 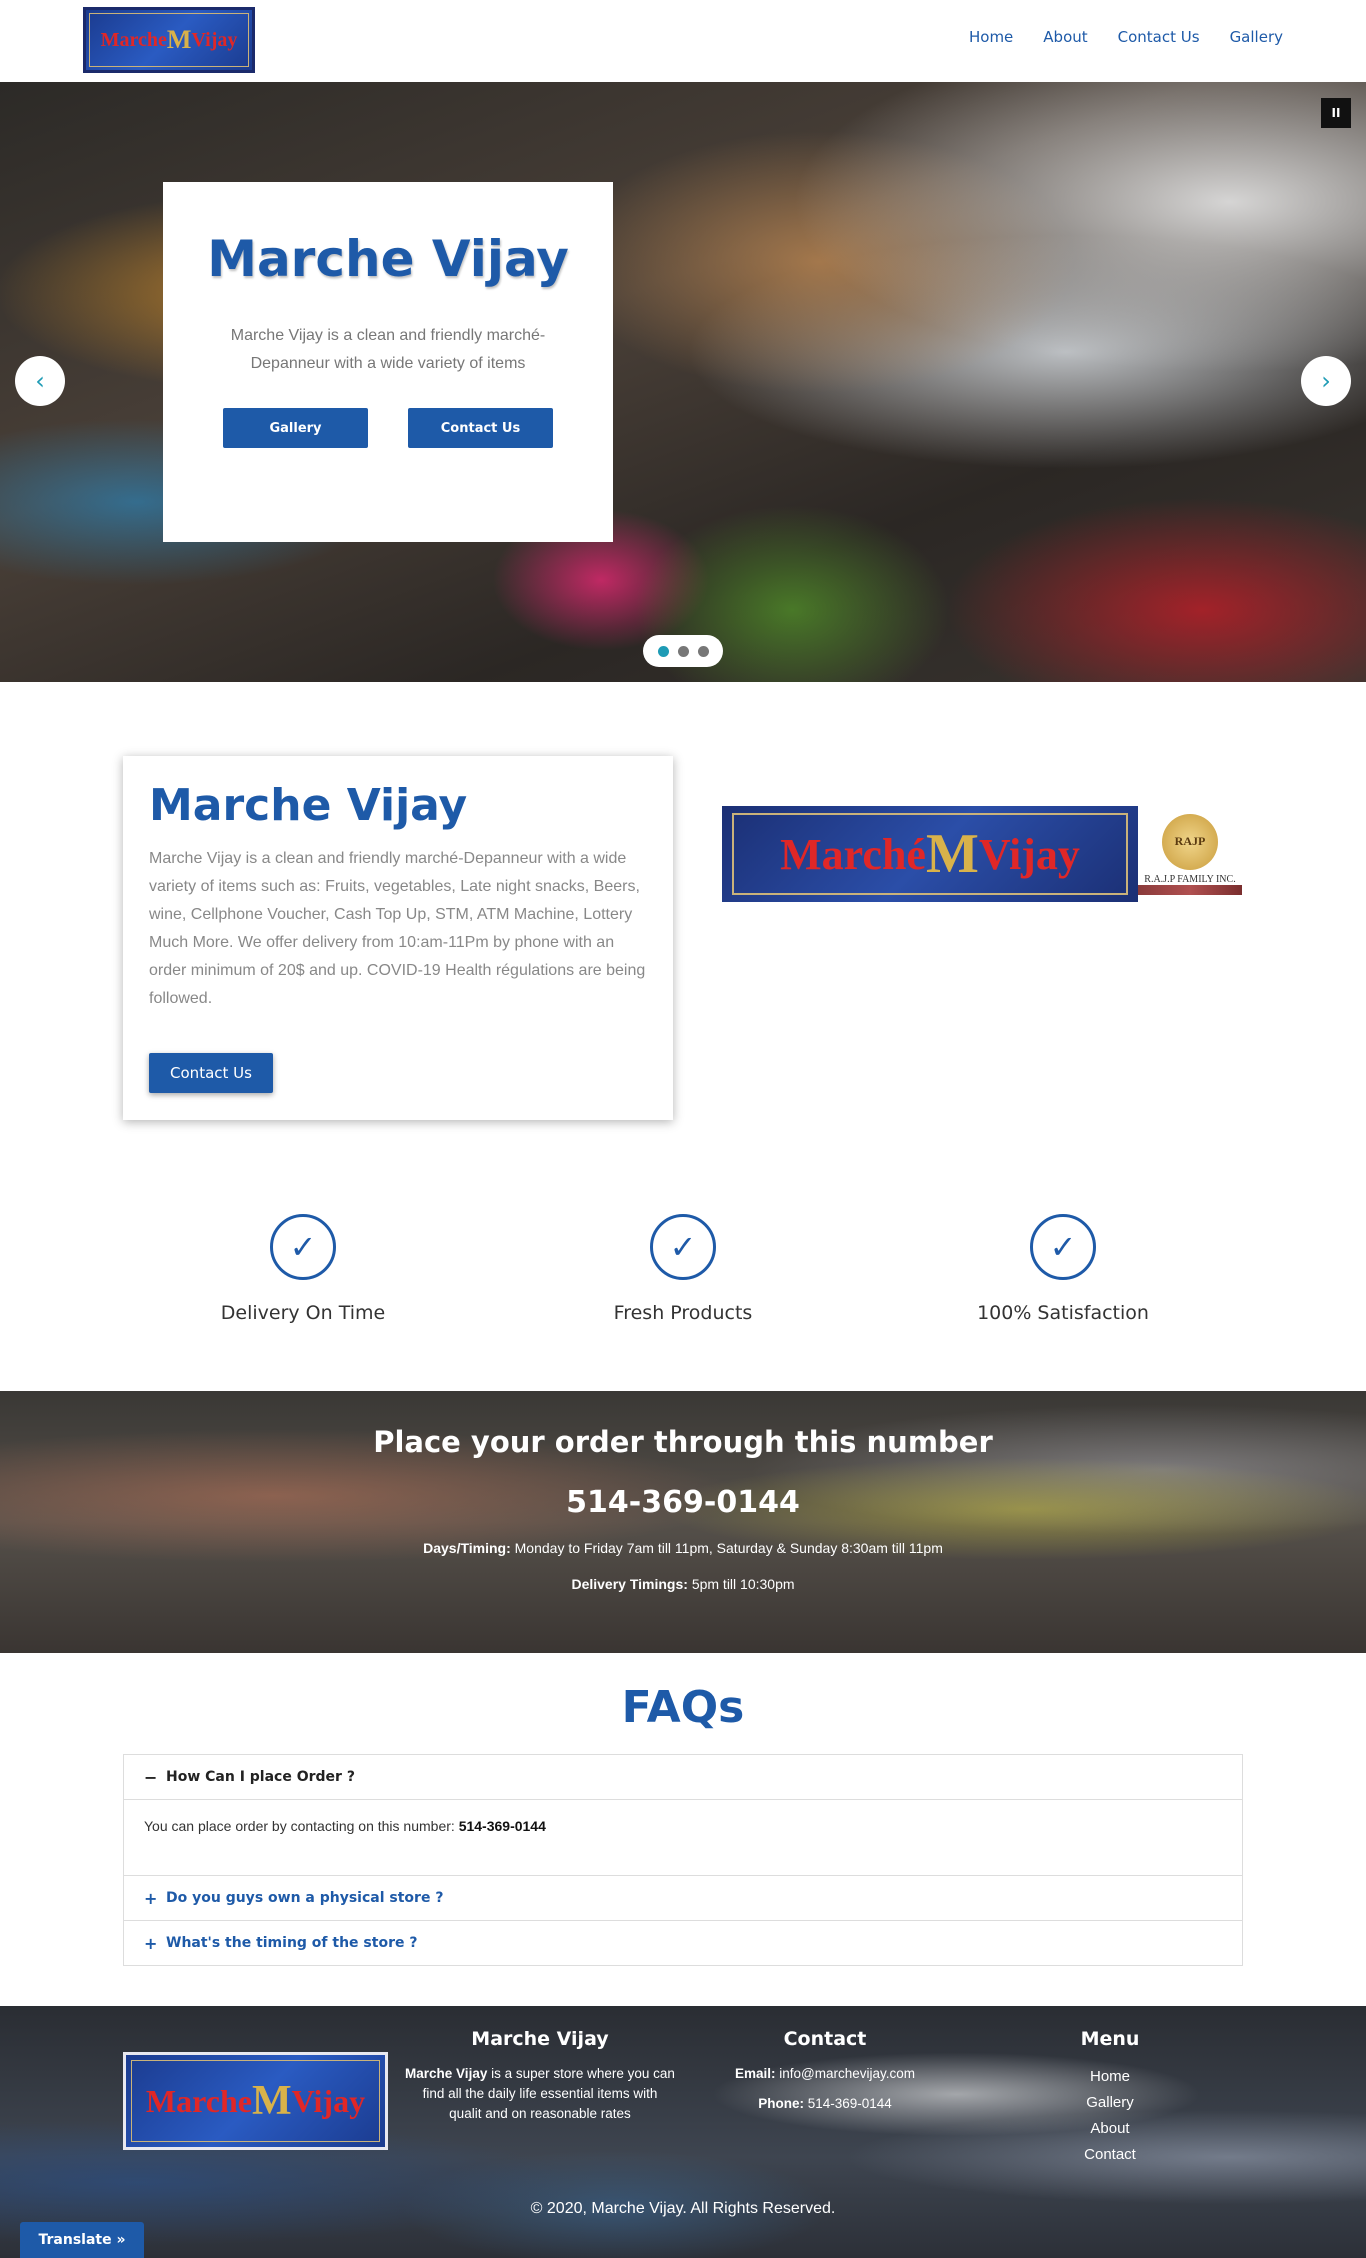 I want to click on site-logo: Marche M Vijay, so click(x=169, y=40).